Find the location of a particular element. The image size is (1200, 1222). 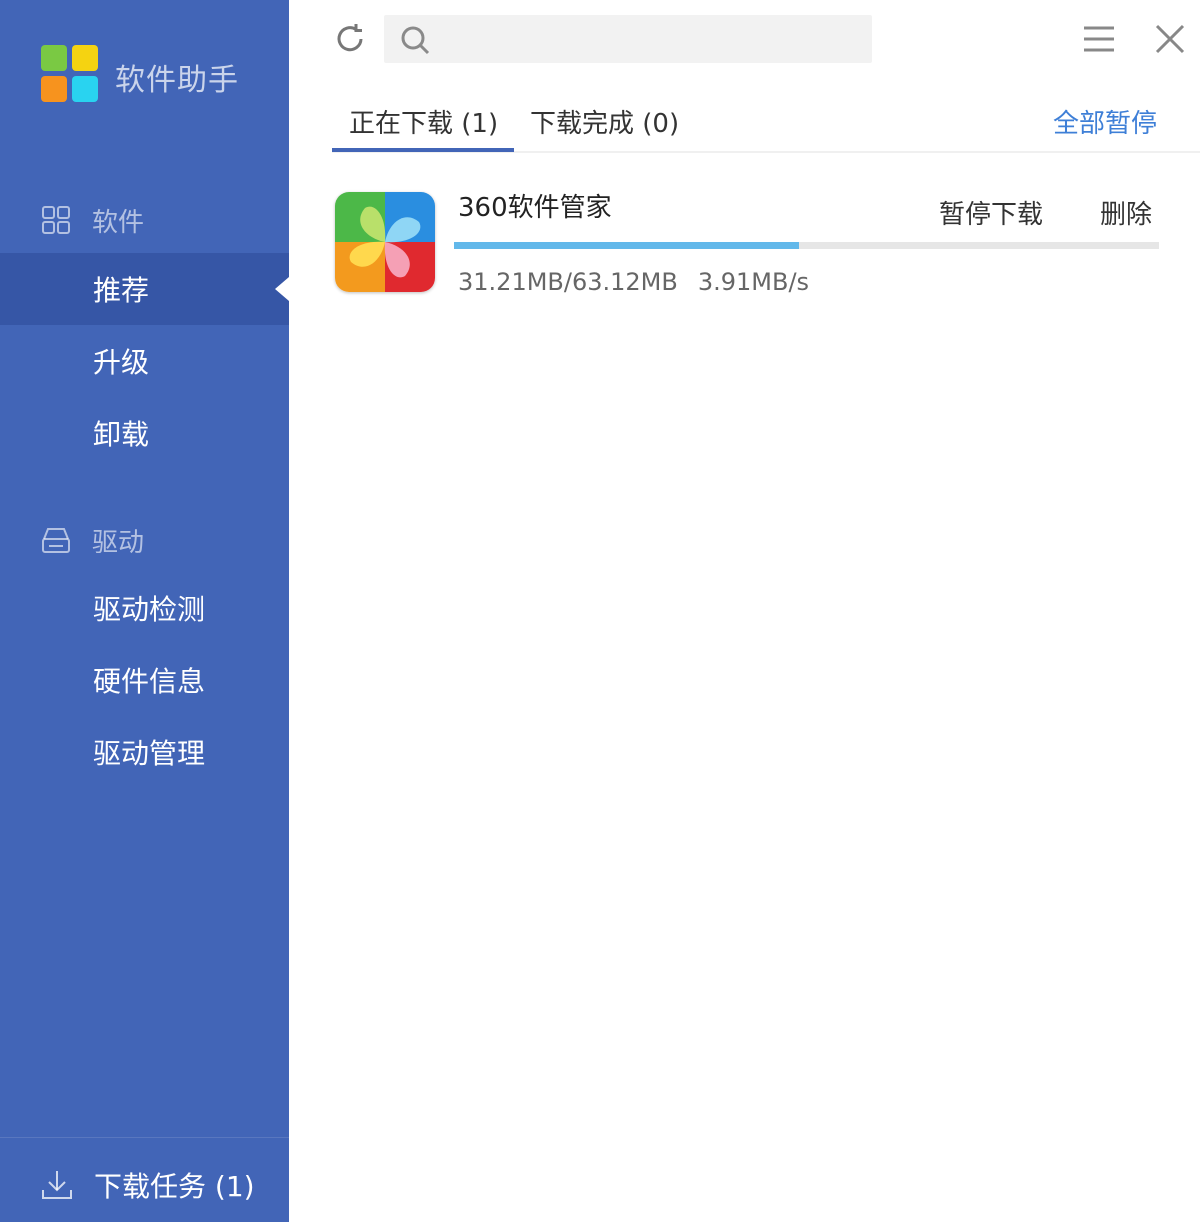

download-item: 360软件管家 暂停下载 删除 31.21MB/63.12MB 3.91MB/s is located at coordinates (746, 245).